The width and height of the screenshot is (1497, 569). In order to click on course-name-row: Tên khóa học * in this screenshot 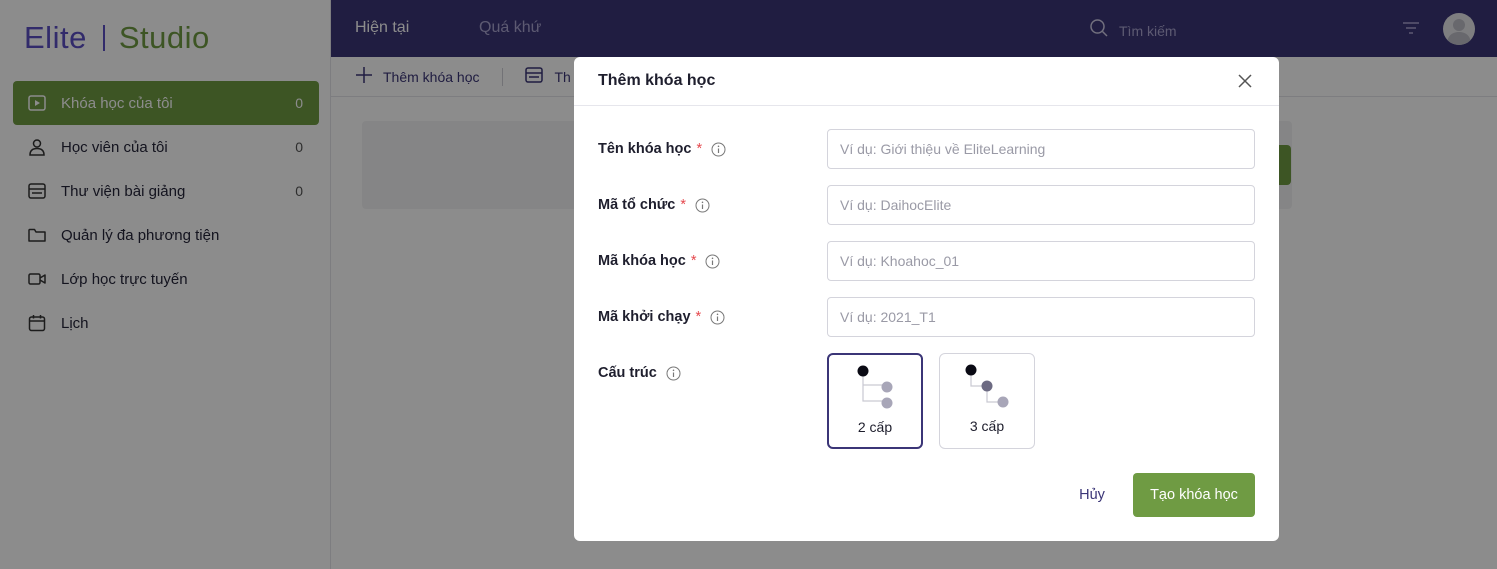, I will do `click(926, 149)`.